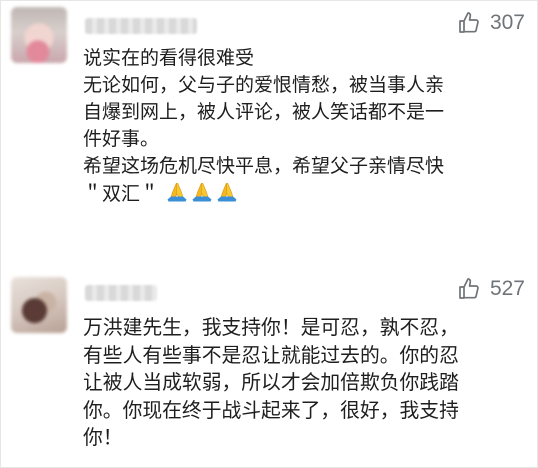  What do you see at coordinates (271, 327) in the screenshot?
I see `comment-line: 万洪建先生，我支持你！是可忍，孰不忍，` at bounding box center [271, 327].